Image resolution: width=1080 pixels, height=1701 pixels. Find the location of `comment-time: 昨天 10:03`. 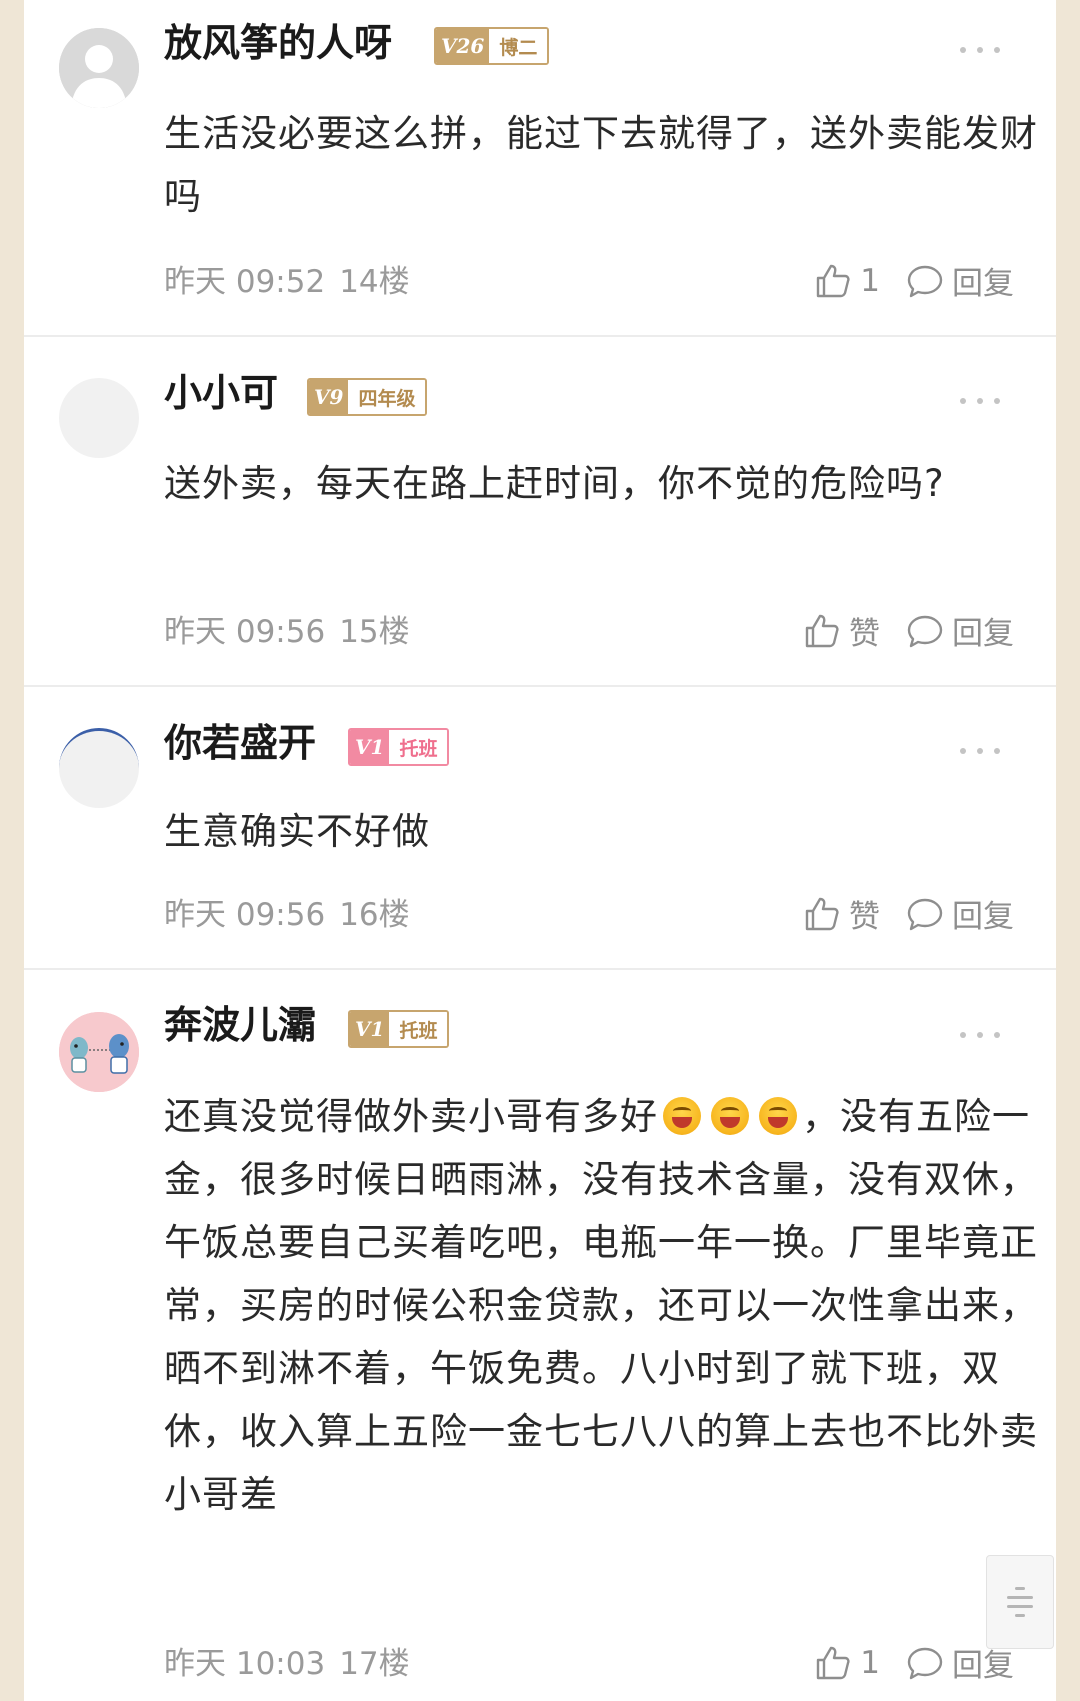

comment-time: 昨天 10:03 is located at coordinates (245, 1664).